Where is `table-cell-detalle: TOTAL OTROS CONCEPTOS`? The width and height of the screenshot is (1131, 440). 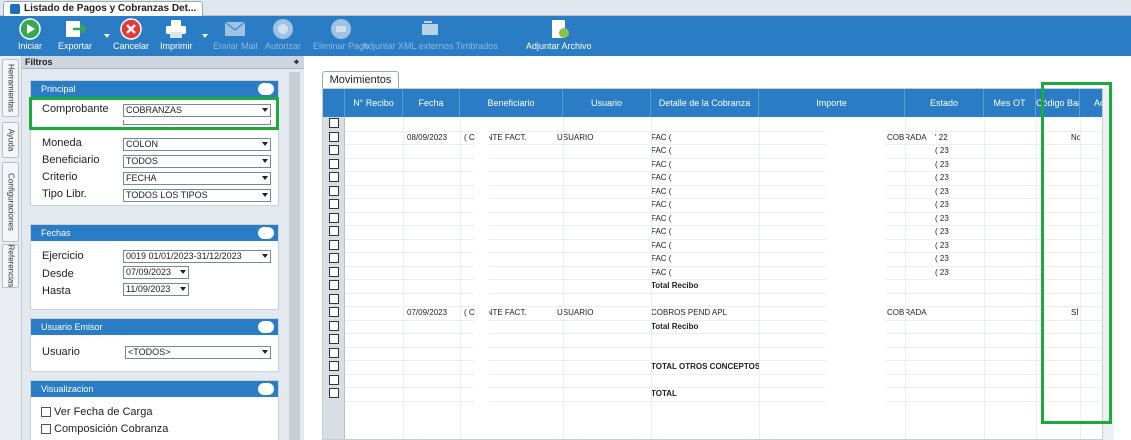 table-cell-detalle: TOTAL OTROS CONCEPTOS is located at coordinates (706, 366).